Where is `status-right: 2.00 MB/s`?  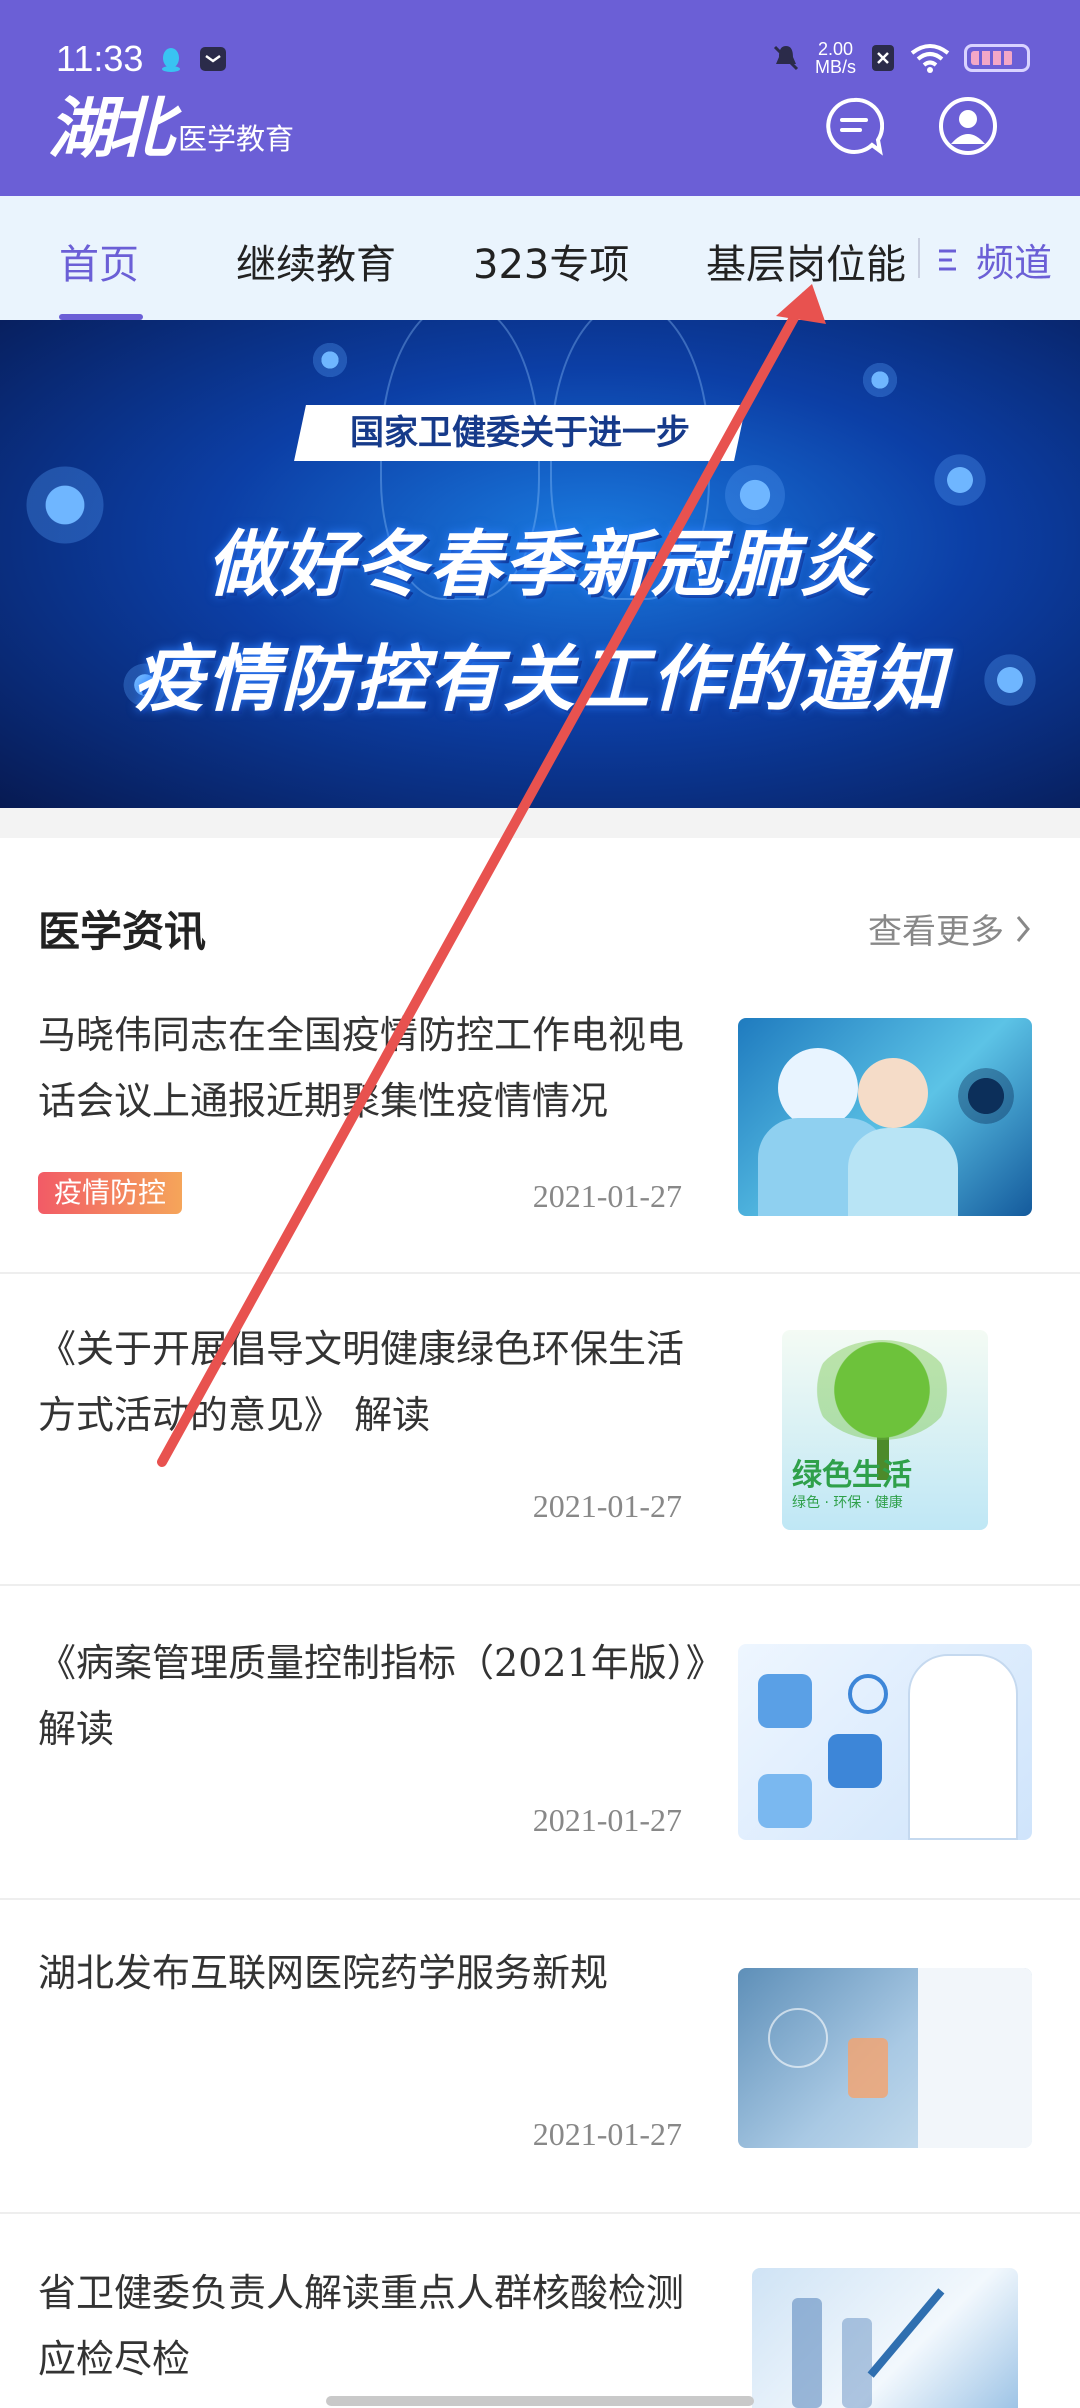 status-right: 2.00 MB/s is located at coordinates (900, 58).